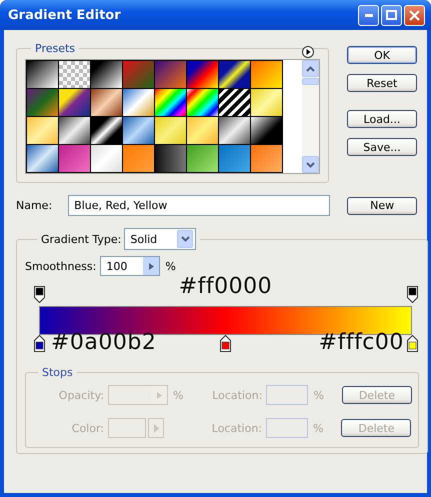  What do you see at coordinates (156, 428) in the screenshot?
I see `triangle-right-icon` at bounding box center [156, 428].